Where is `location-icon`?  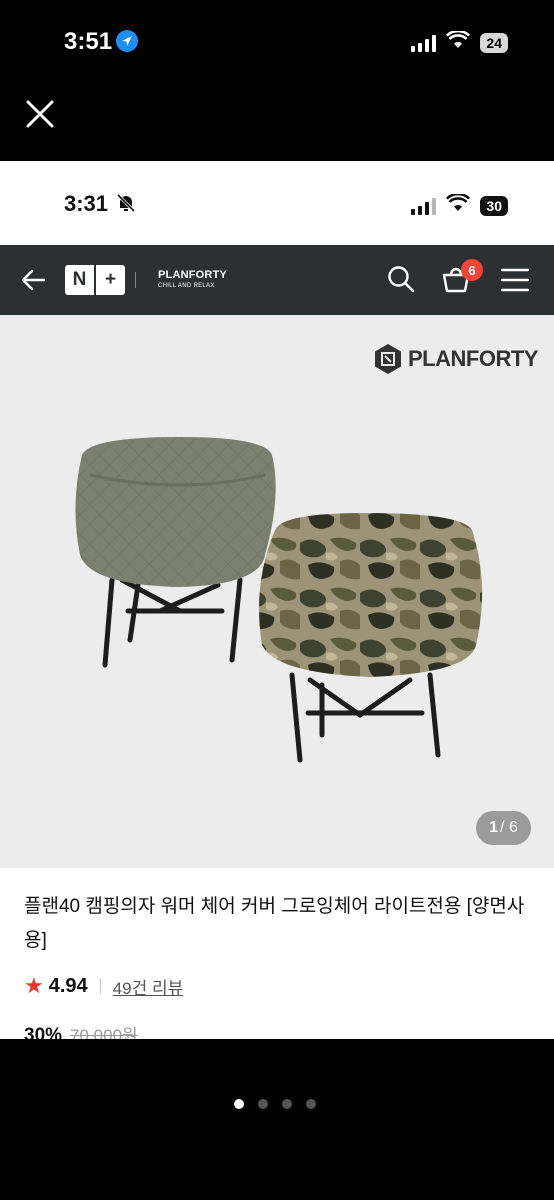
location-icon is located at coordinates (127, 41).